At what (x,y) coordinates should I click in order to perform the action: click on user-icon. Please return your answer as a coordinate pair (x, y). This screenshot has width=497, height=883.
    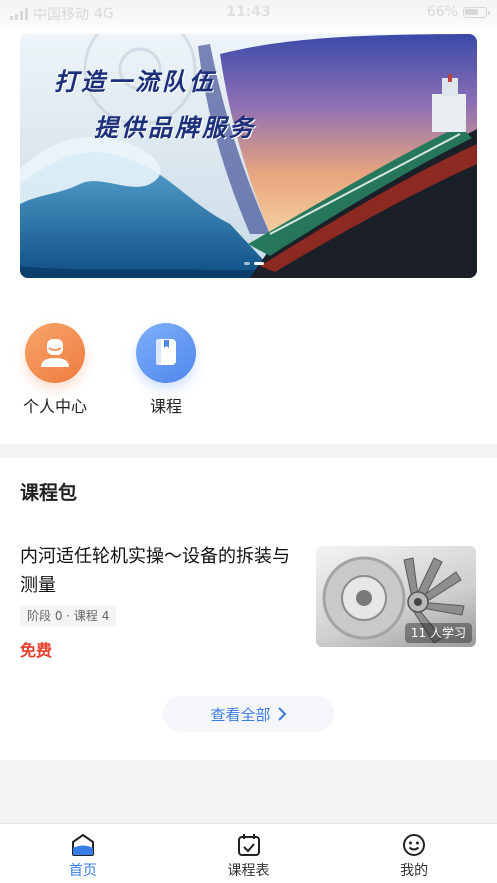
    Looking at the image, I should click on (55, 353).